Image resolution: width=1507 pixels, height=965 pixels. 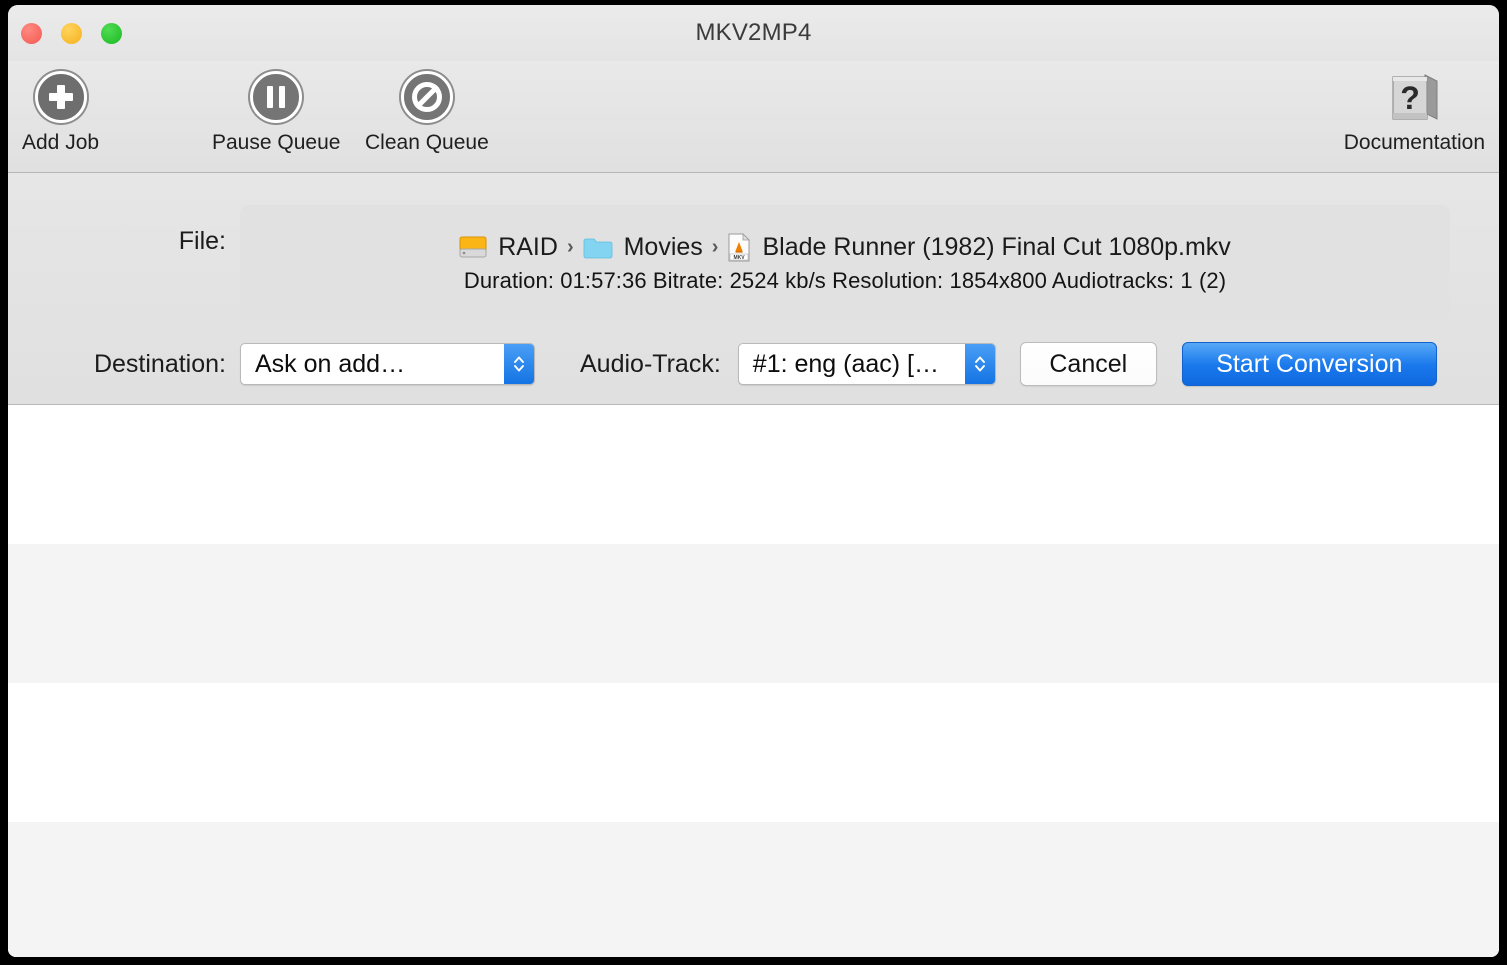 I want to click on cancel-button: Cancel, so click(x=1088, y=364).